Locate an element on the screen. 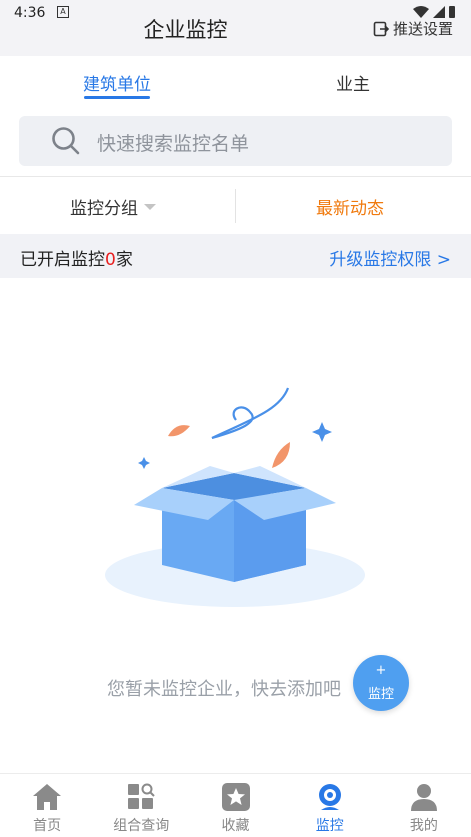  camera-icon is located at coordinates (329, 797).